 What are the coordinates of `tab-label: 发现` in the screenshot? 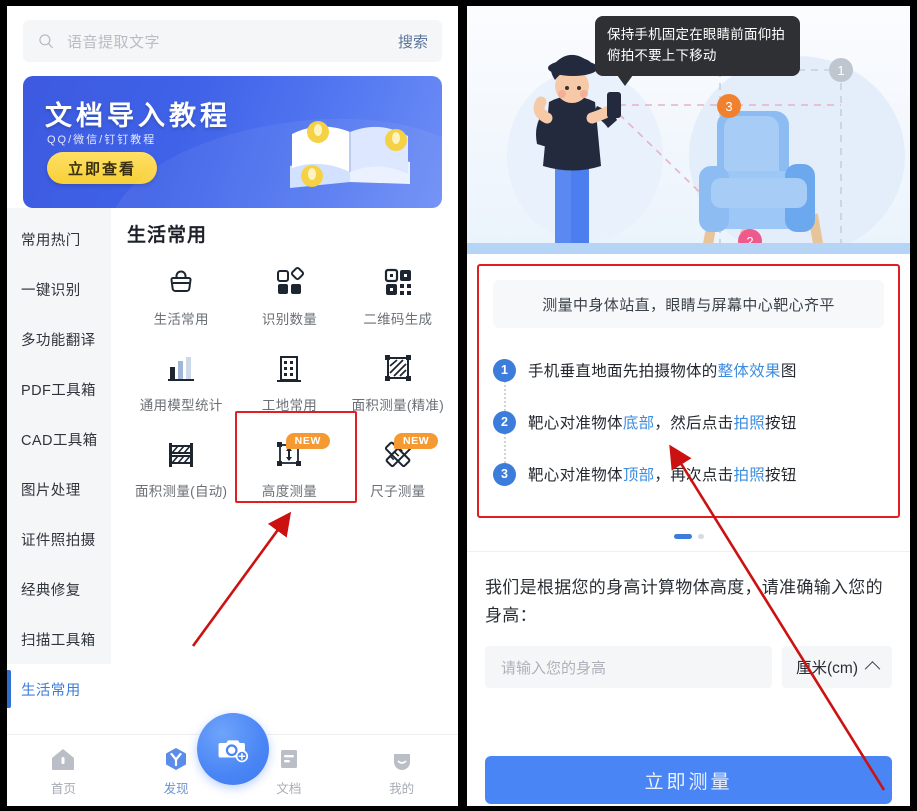 It's located at (176, 789).